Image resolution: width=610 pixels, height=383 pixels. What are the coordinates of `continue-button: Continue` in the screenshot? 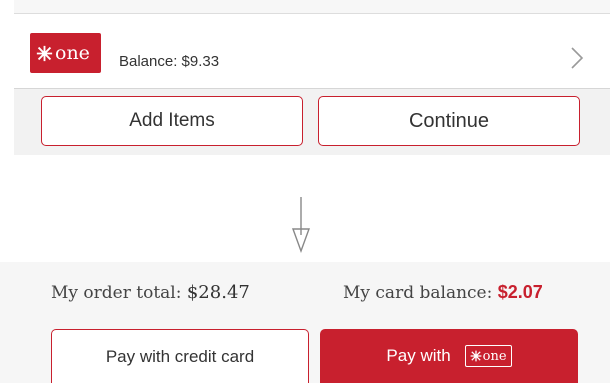 It's located at (449, 121).